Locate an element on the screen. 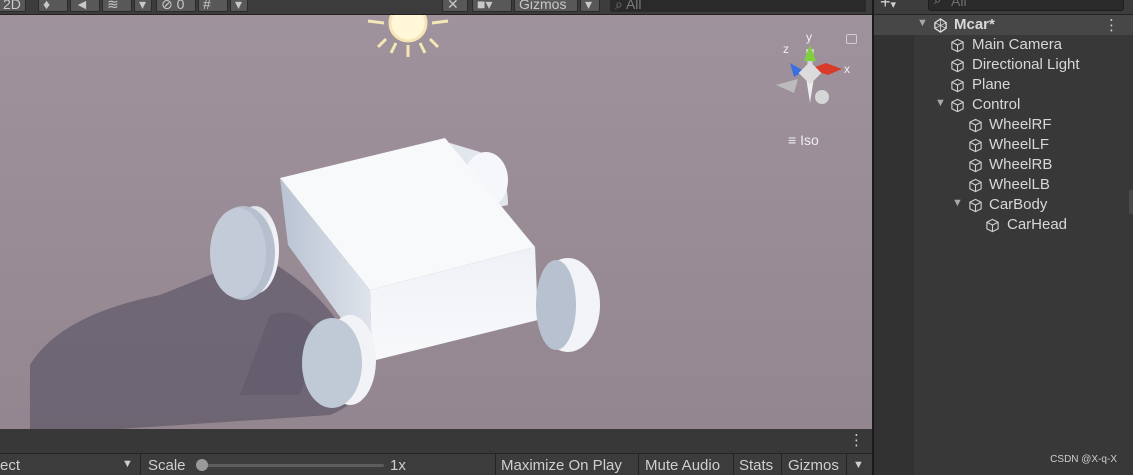 The width and height of the screenshot is (1133, 475). unity-scene-icon is located at coordinates (940, 25).